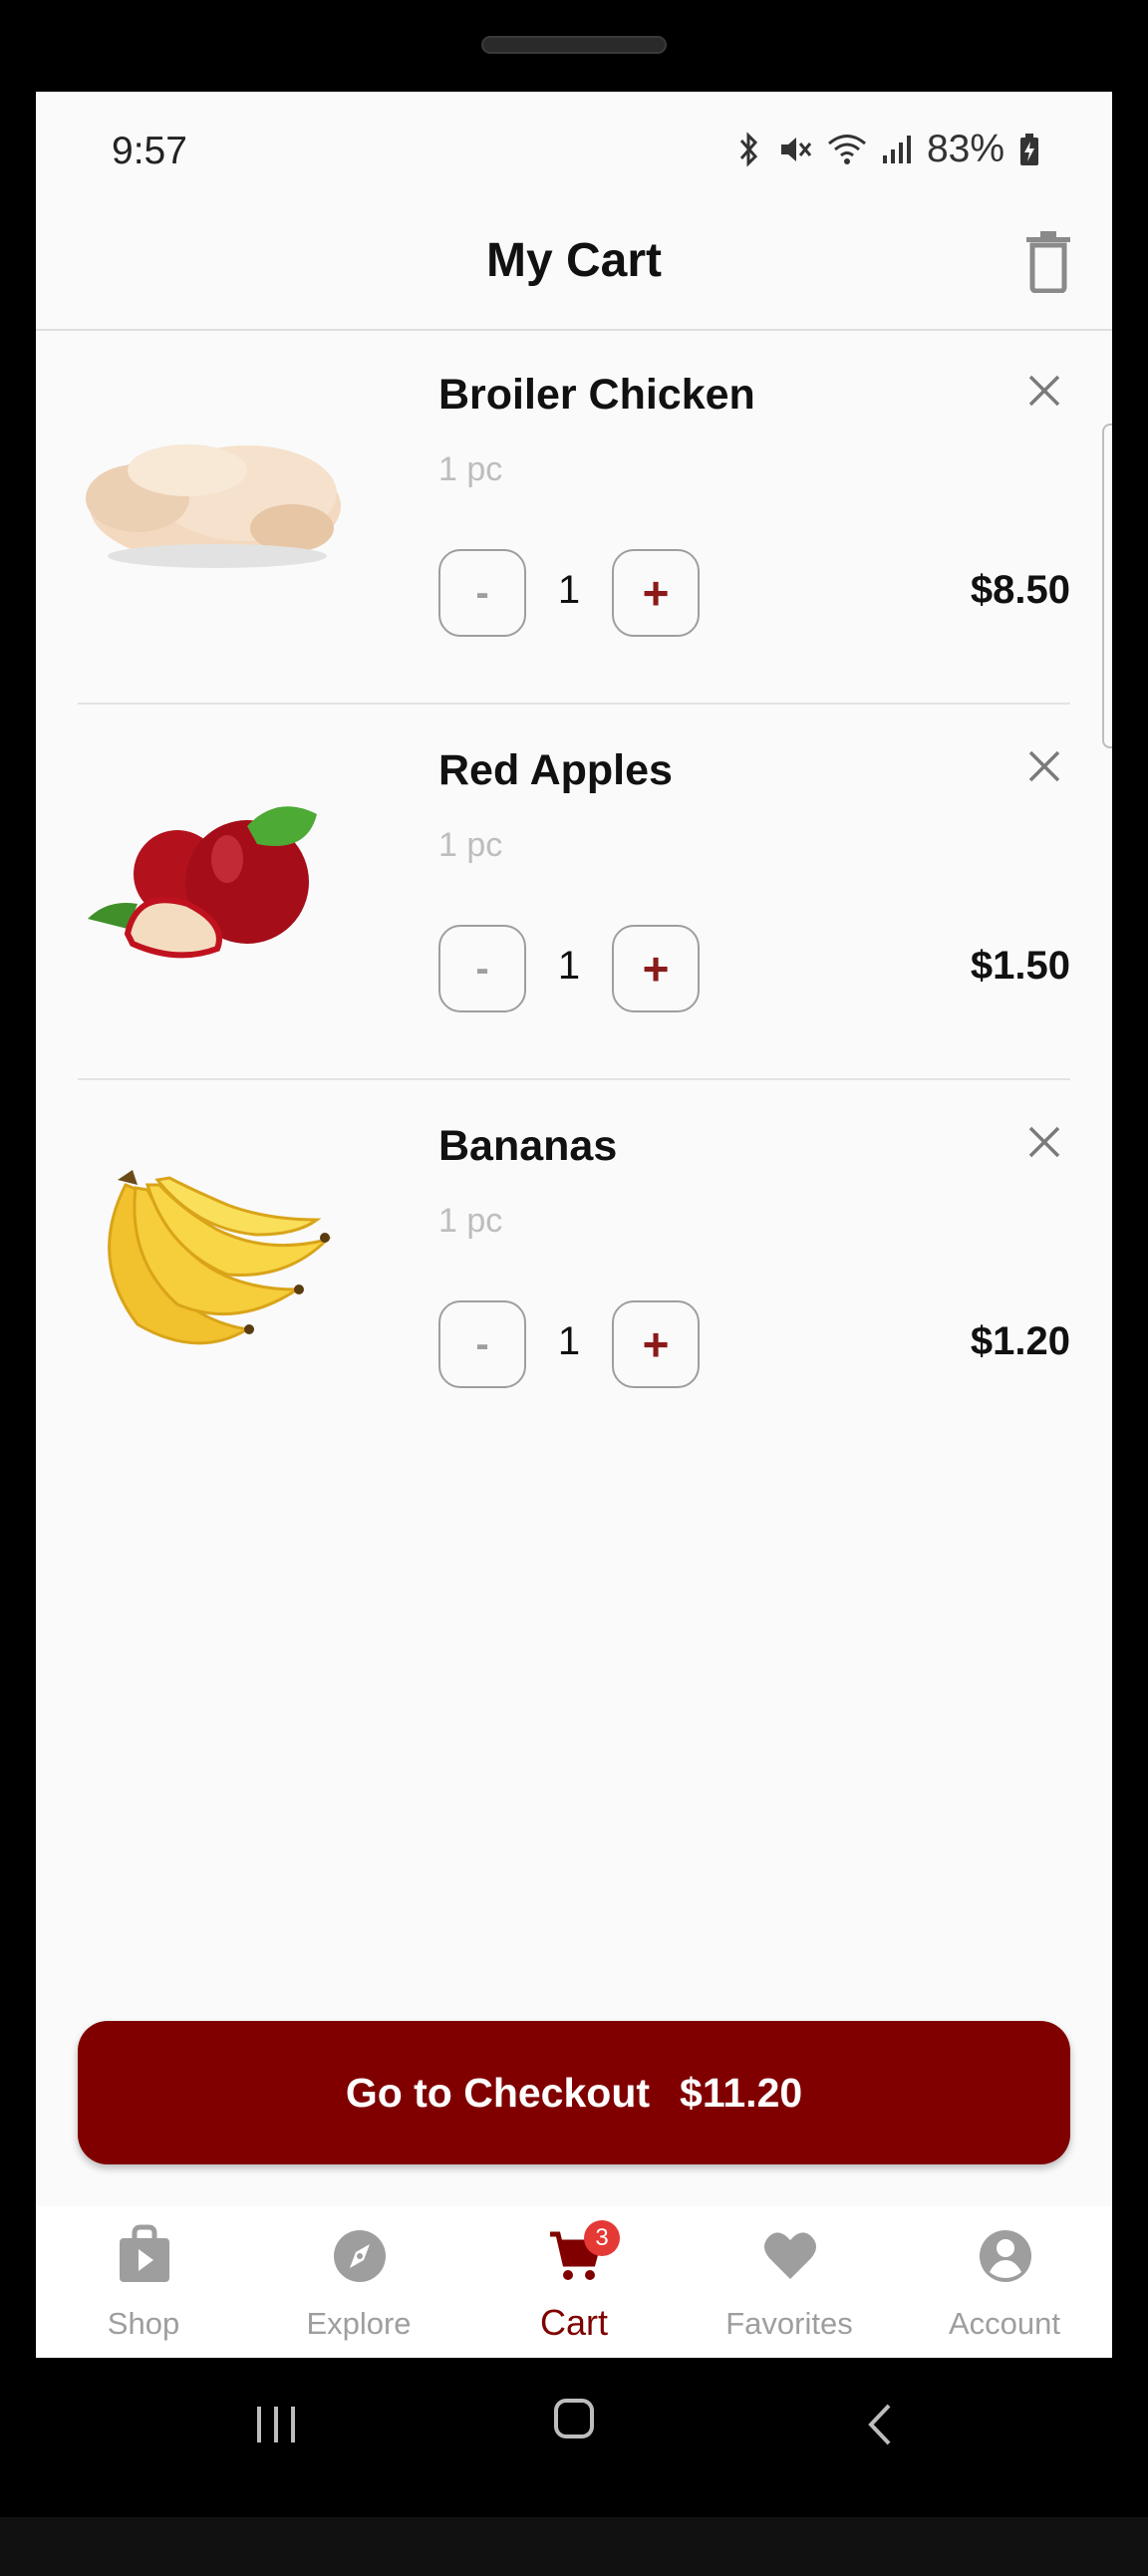 The height and width of the screenshot is (2576, 1148). What do you see at coordinates (360, 2256) in the screenshot?
I see `compass-icon` at bounding box center [360, 2256].